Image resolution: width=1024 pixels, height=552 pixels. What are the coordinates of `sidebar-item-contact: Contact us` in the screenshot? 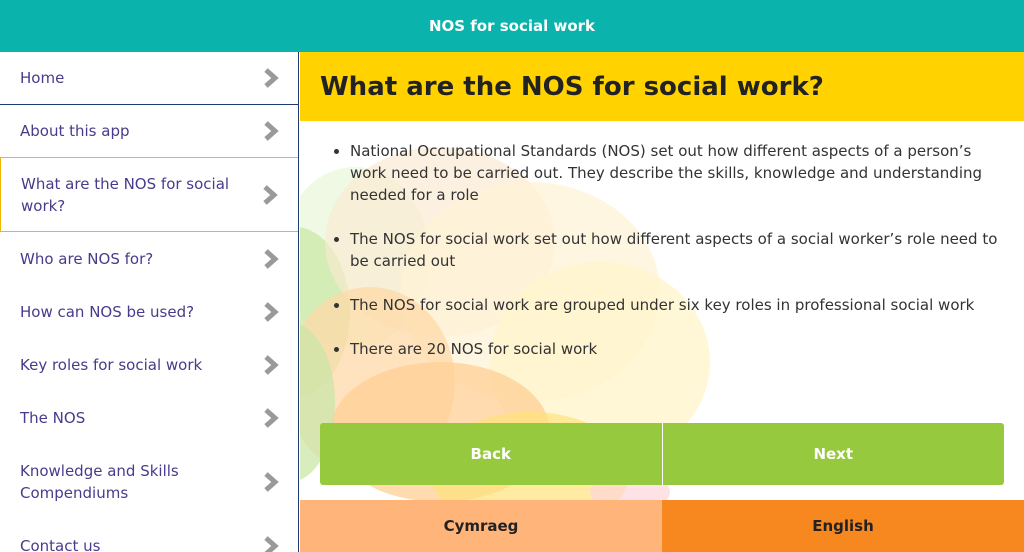 It's located at (149, 535).